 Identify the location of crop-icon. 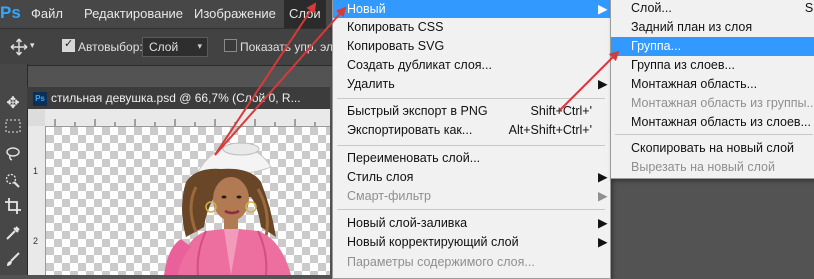
(13, 208).